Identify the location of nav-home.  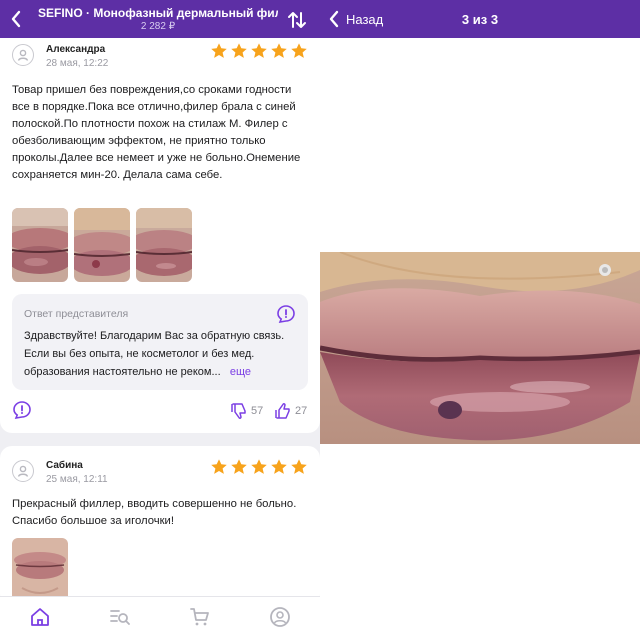
(40, 617).